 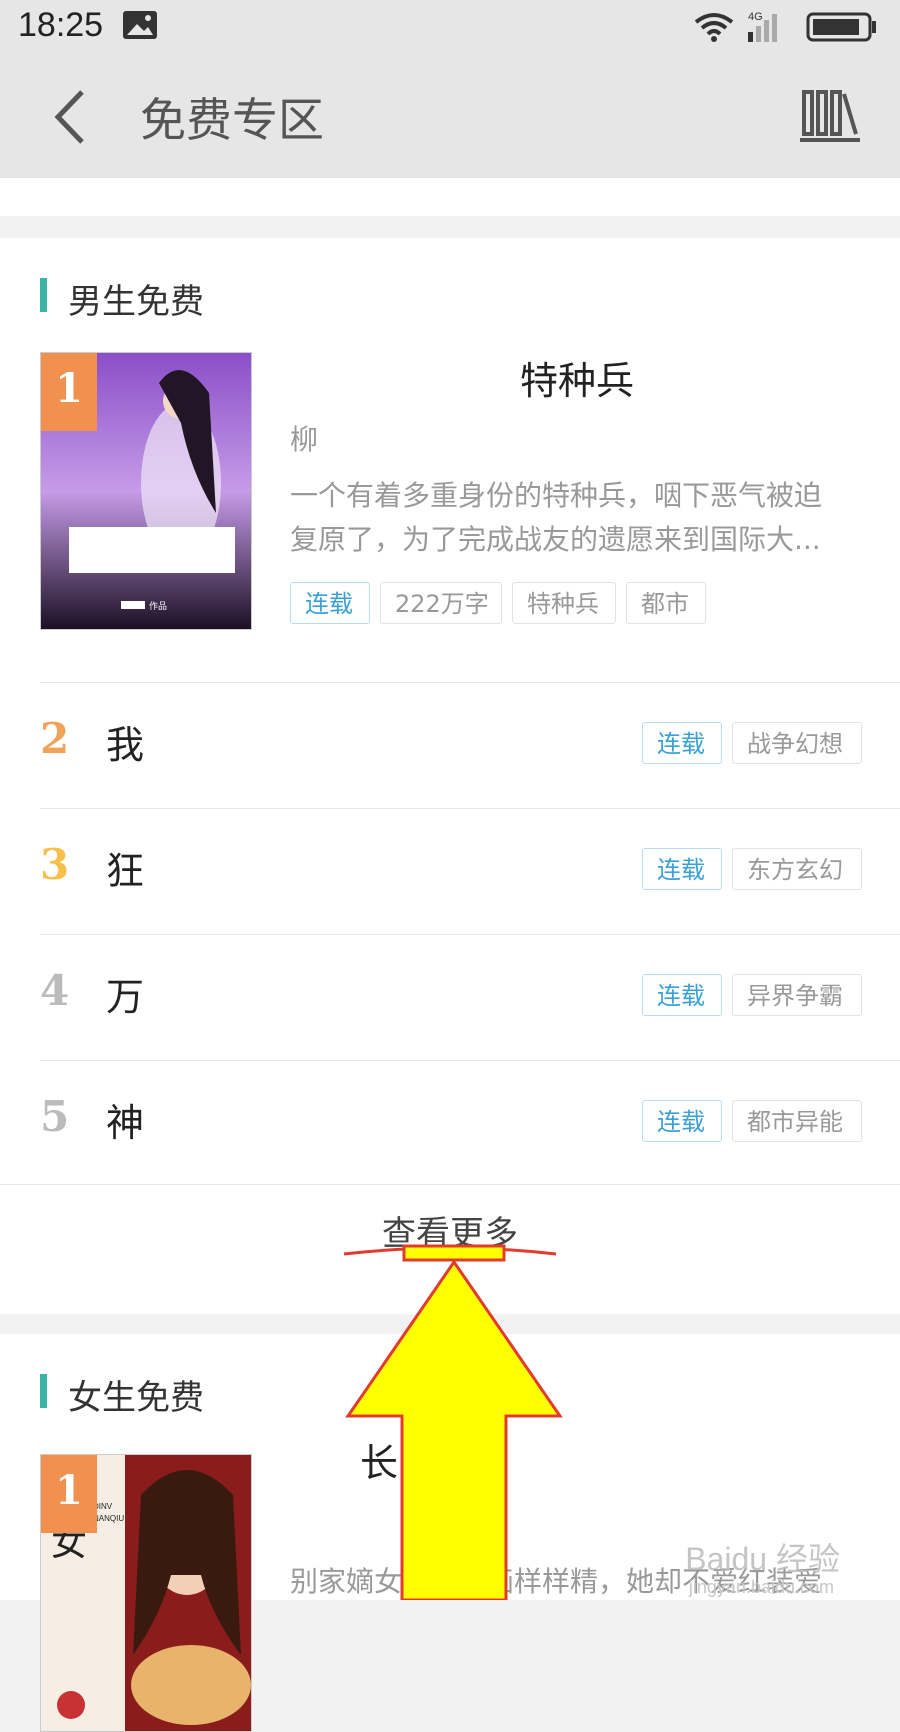 What do you see at coordinates (556, 495) in the screenshot?
I see `desc-line: 一个有着多重身份的特种兵，咽下恶气被迫` at bounding box center [556, 495].